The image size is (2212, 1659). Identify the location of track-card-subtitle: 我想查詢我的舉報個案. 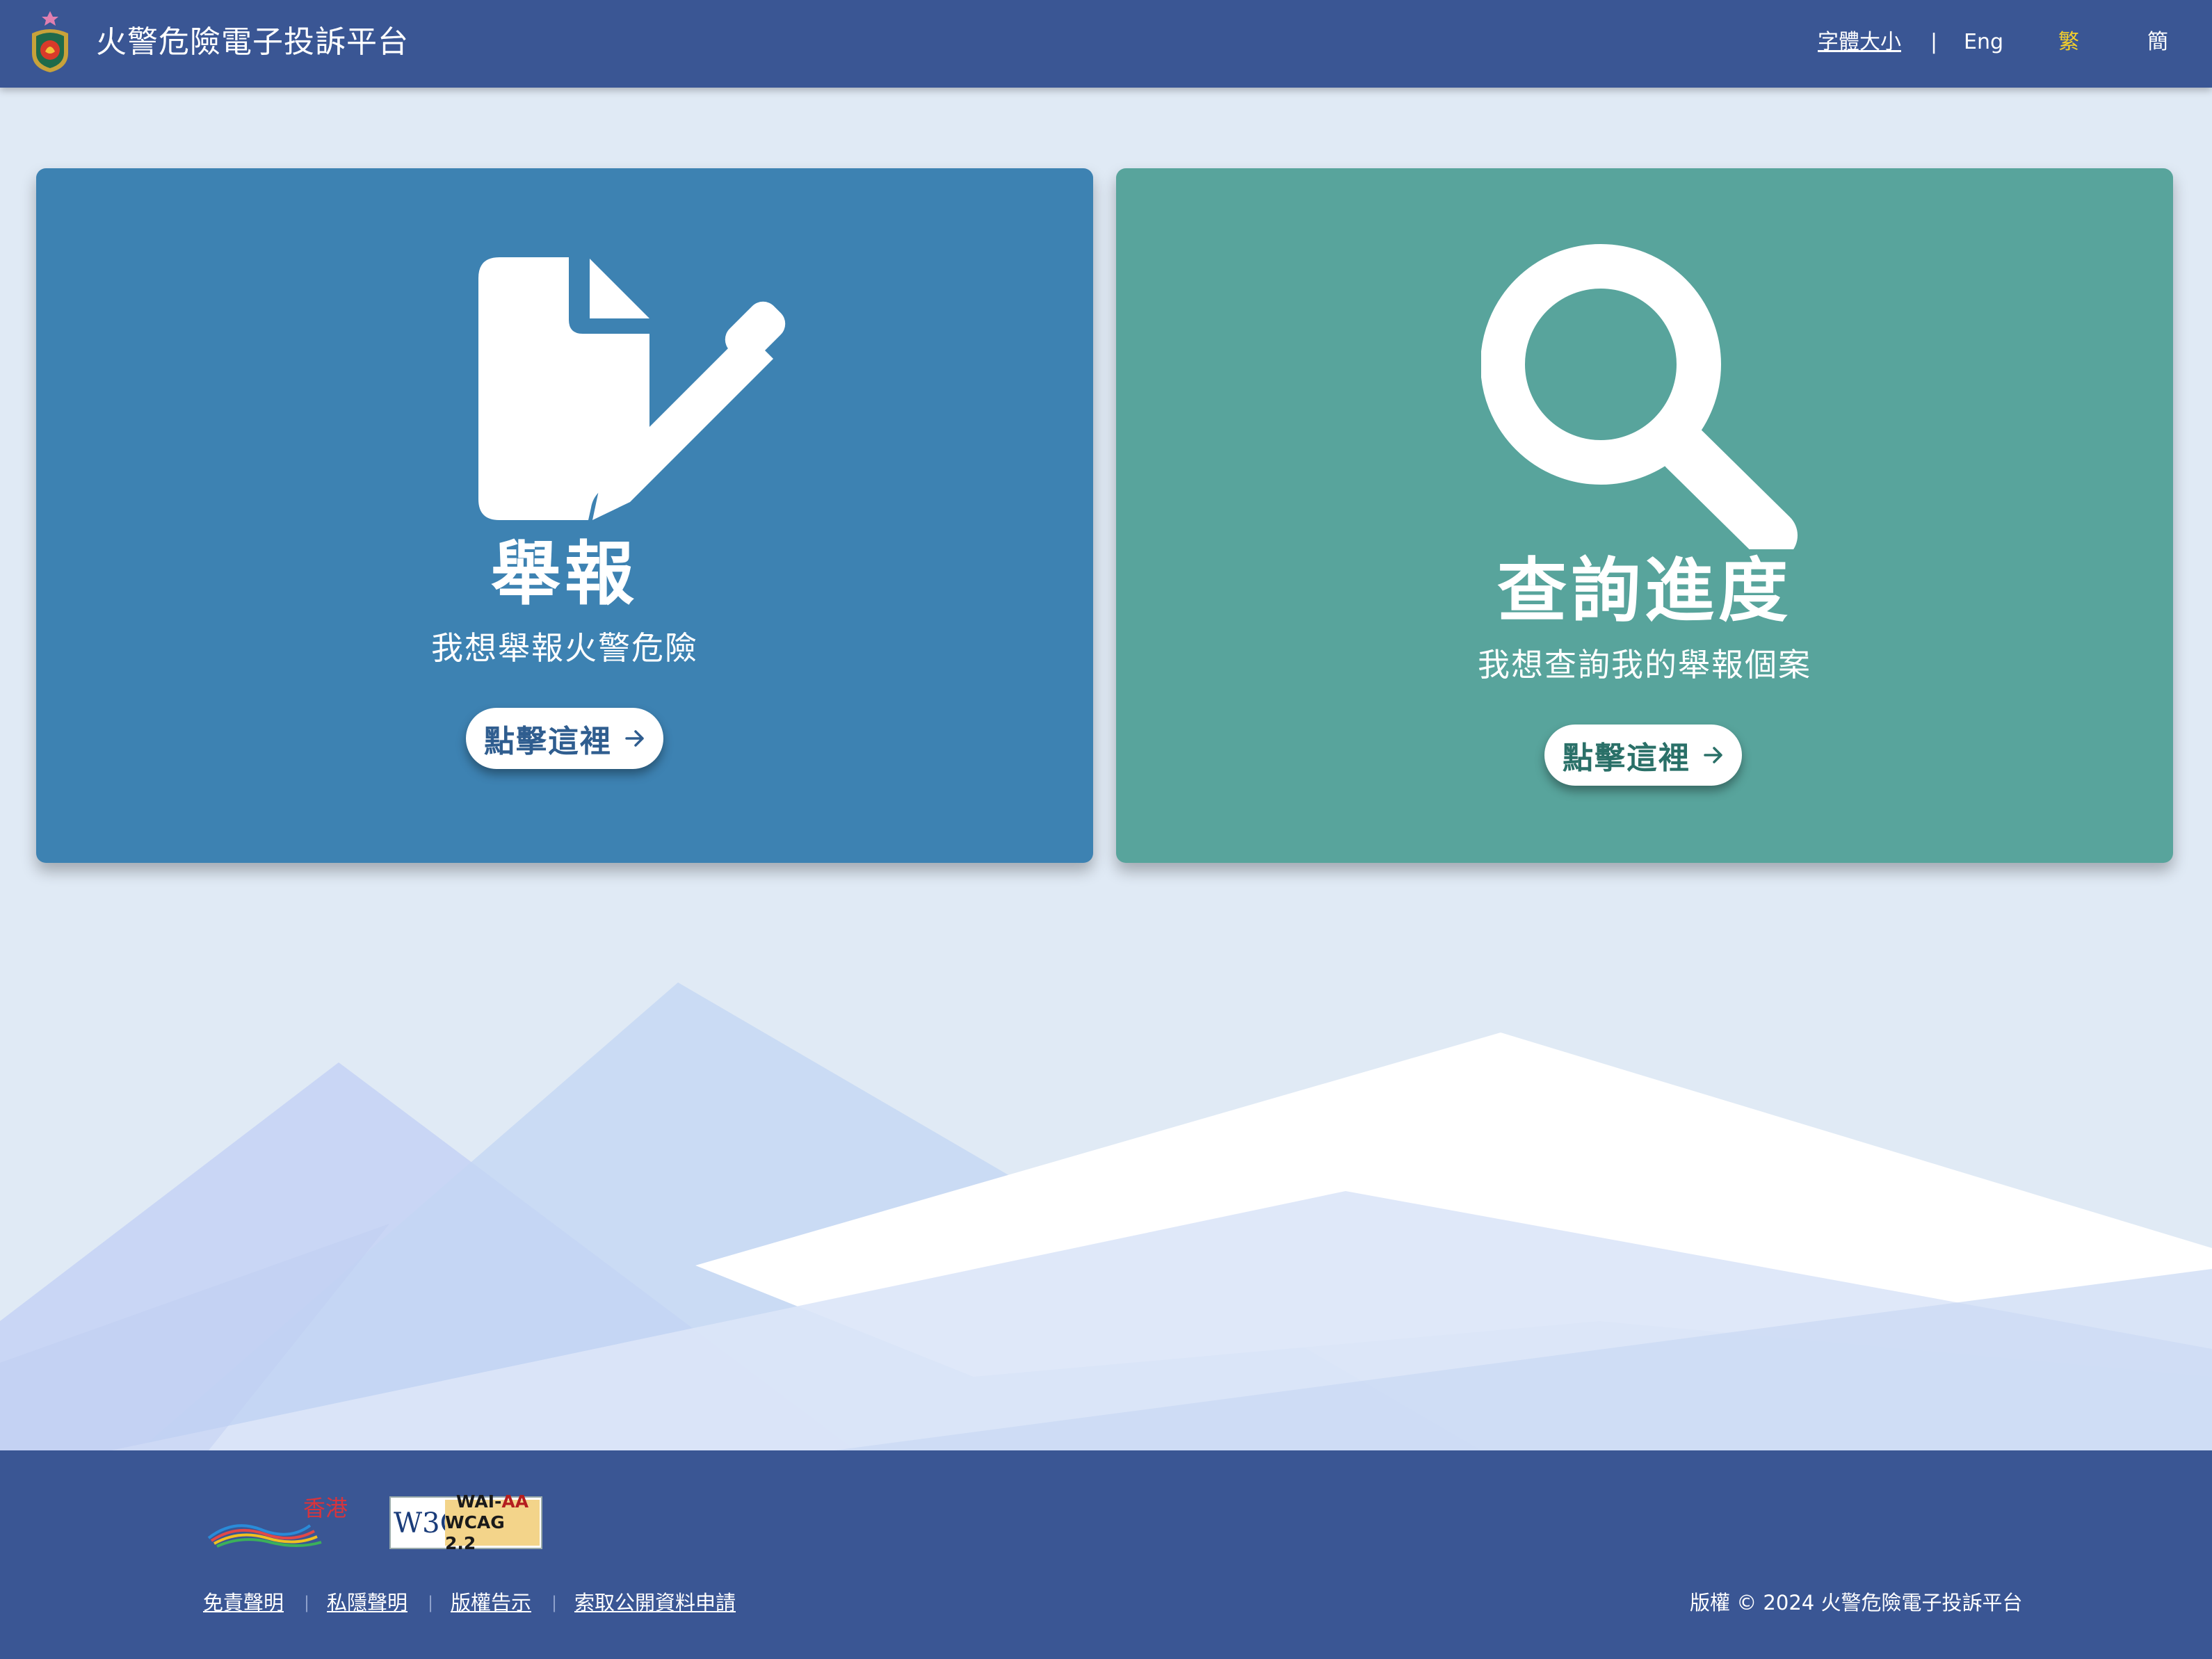
(1644, 665).